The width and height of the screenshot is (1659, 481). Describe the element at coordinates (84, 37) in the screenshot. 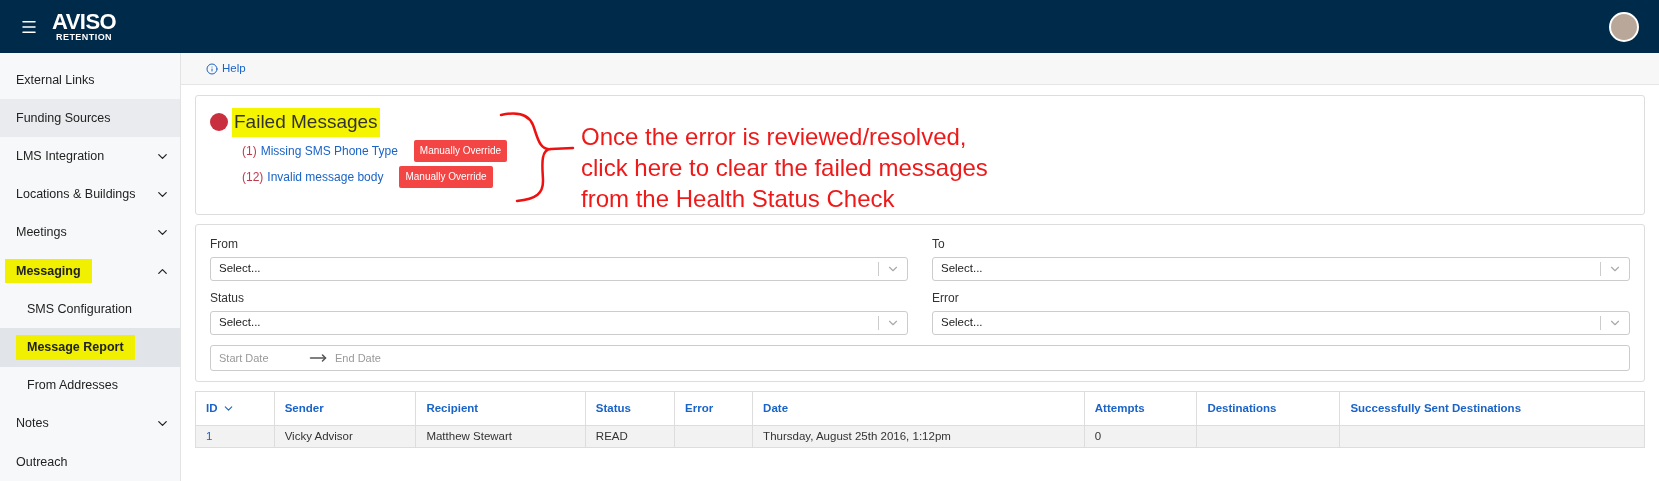

I see `logo-subtext: RETENTION` at that location.